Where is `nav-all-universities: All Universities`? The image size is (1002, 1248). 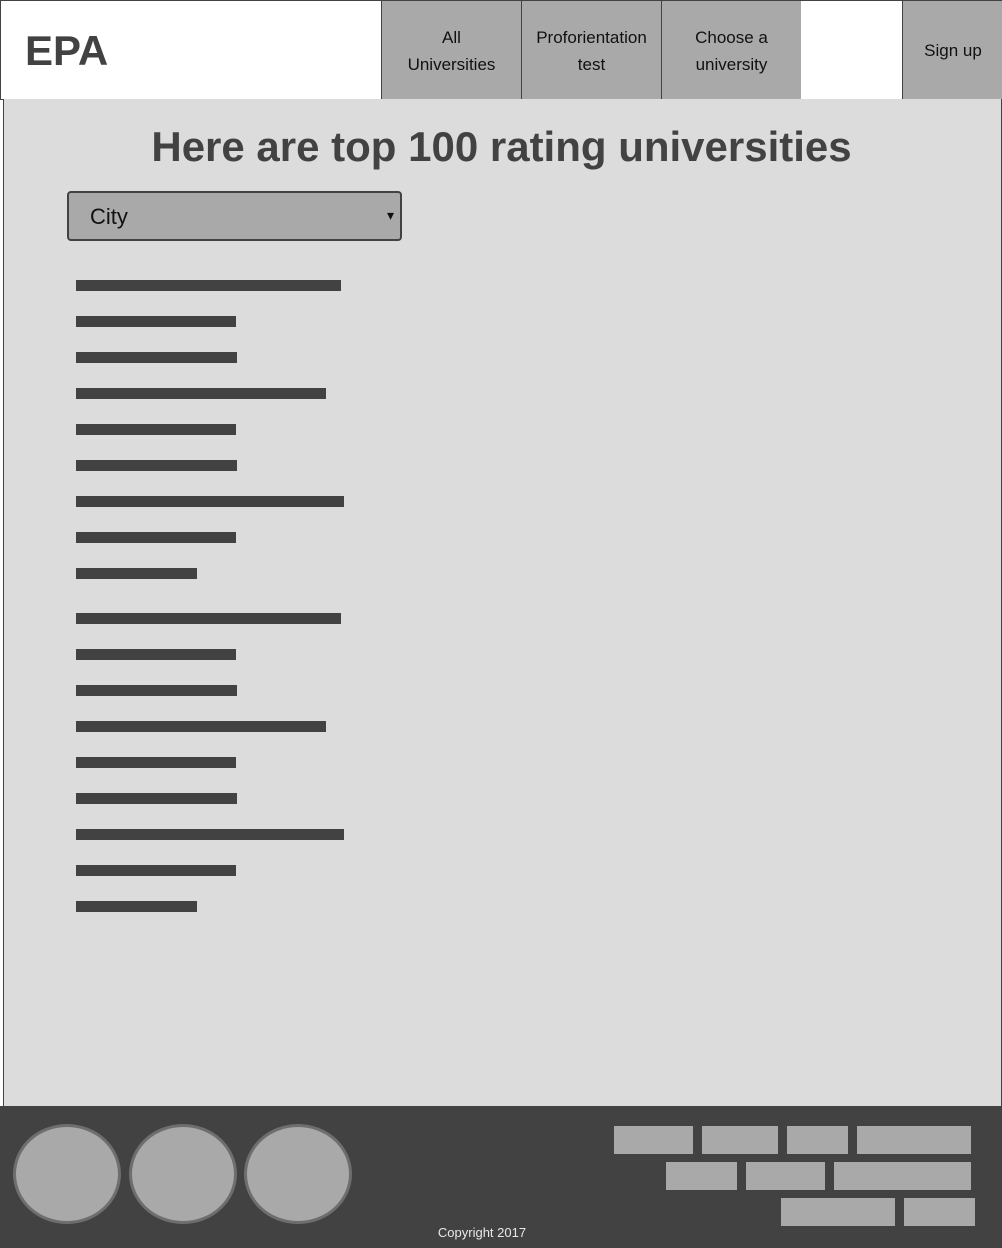 nav-all-universities: All Universities is located at coordinates (451, 50).